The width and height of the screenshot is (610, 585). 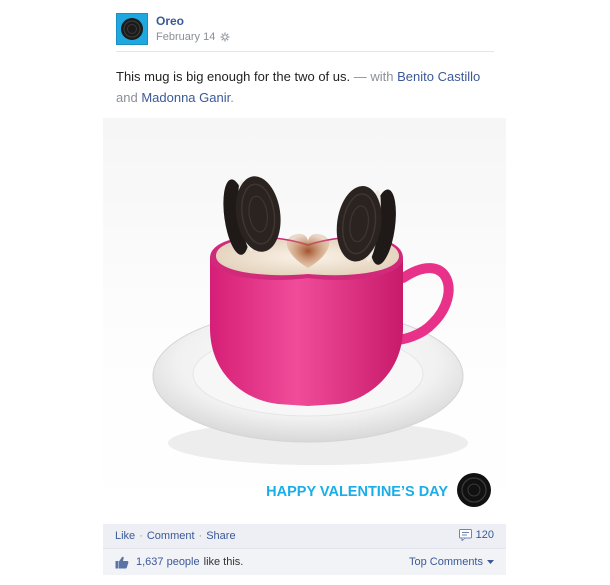 What do you see at coordinates (127, 97) in the screenshot?
I see `caption-and: and` at bounding box center [127, 97].